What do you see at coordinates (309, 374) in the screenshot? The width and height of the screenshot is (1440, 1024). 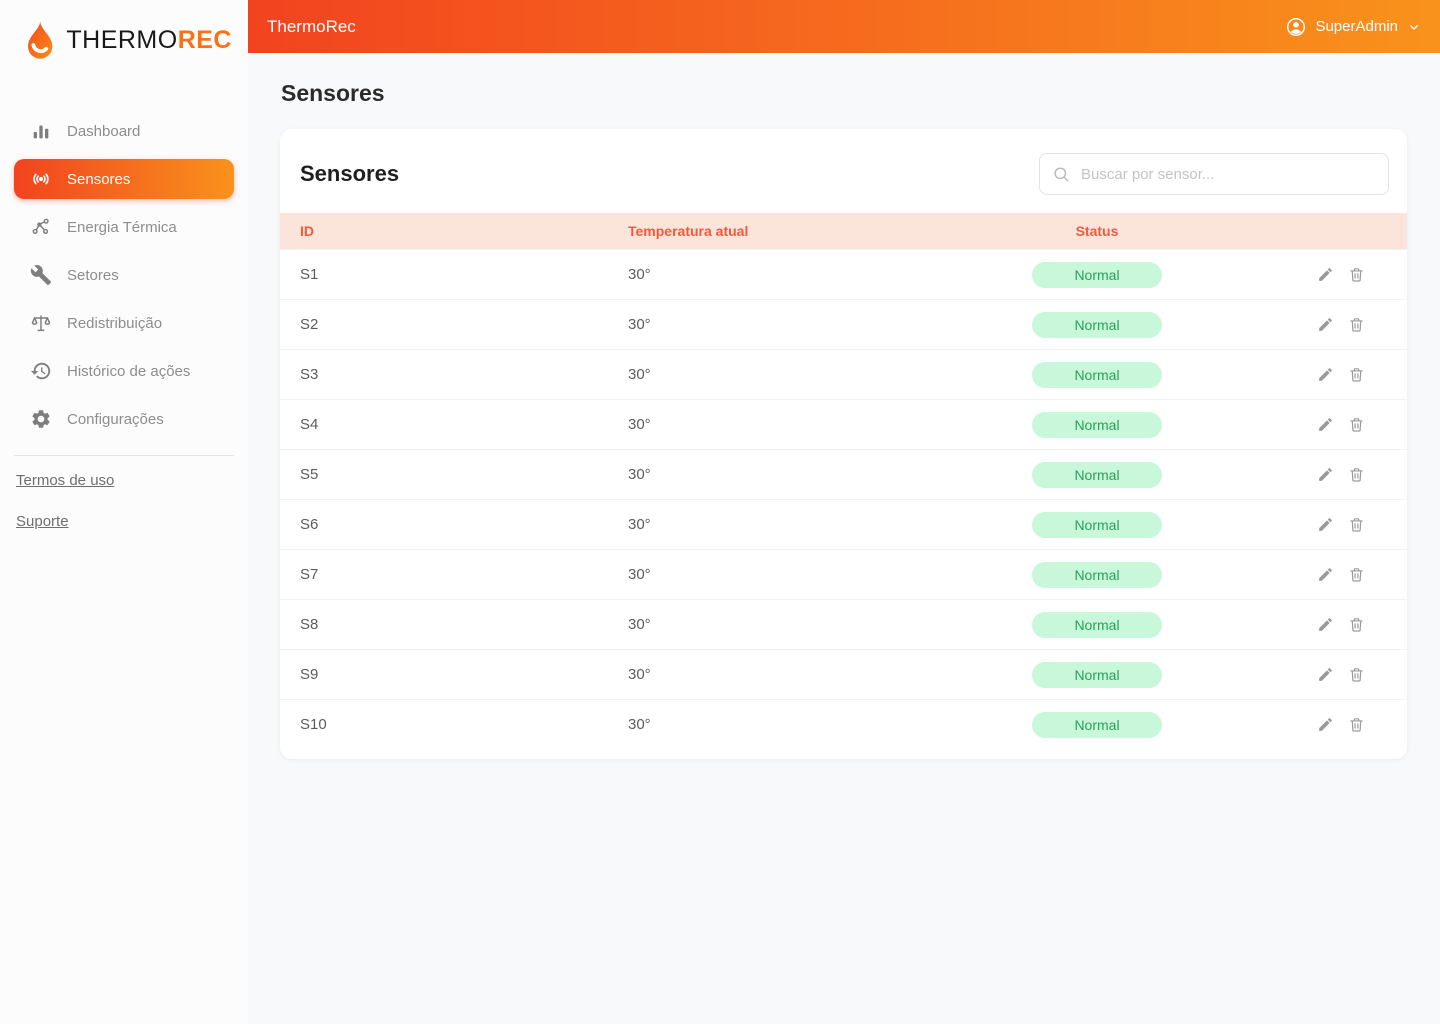 I see `sensor-id: S3` at bounding box center [309, 374].